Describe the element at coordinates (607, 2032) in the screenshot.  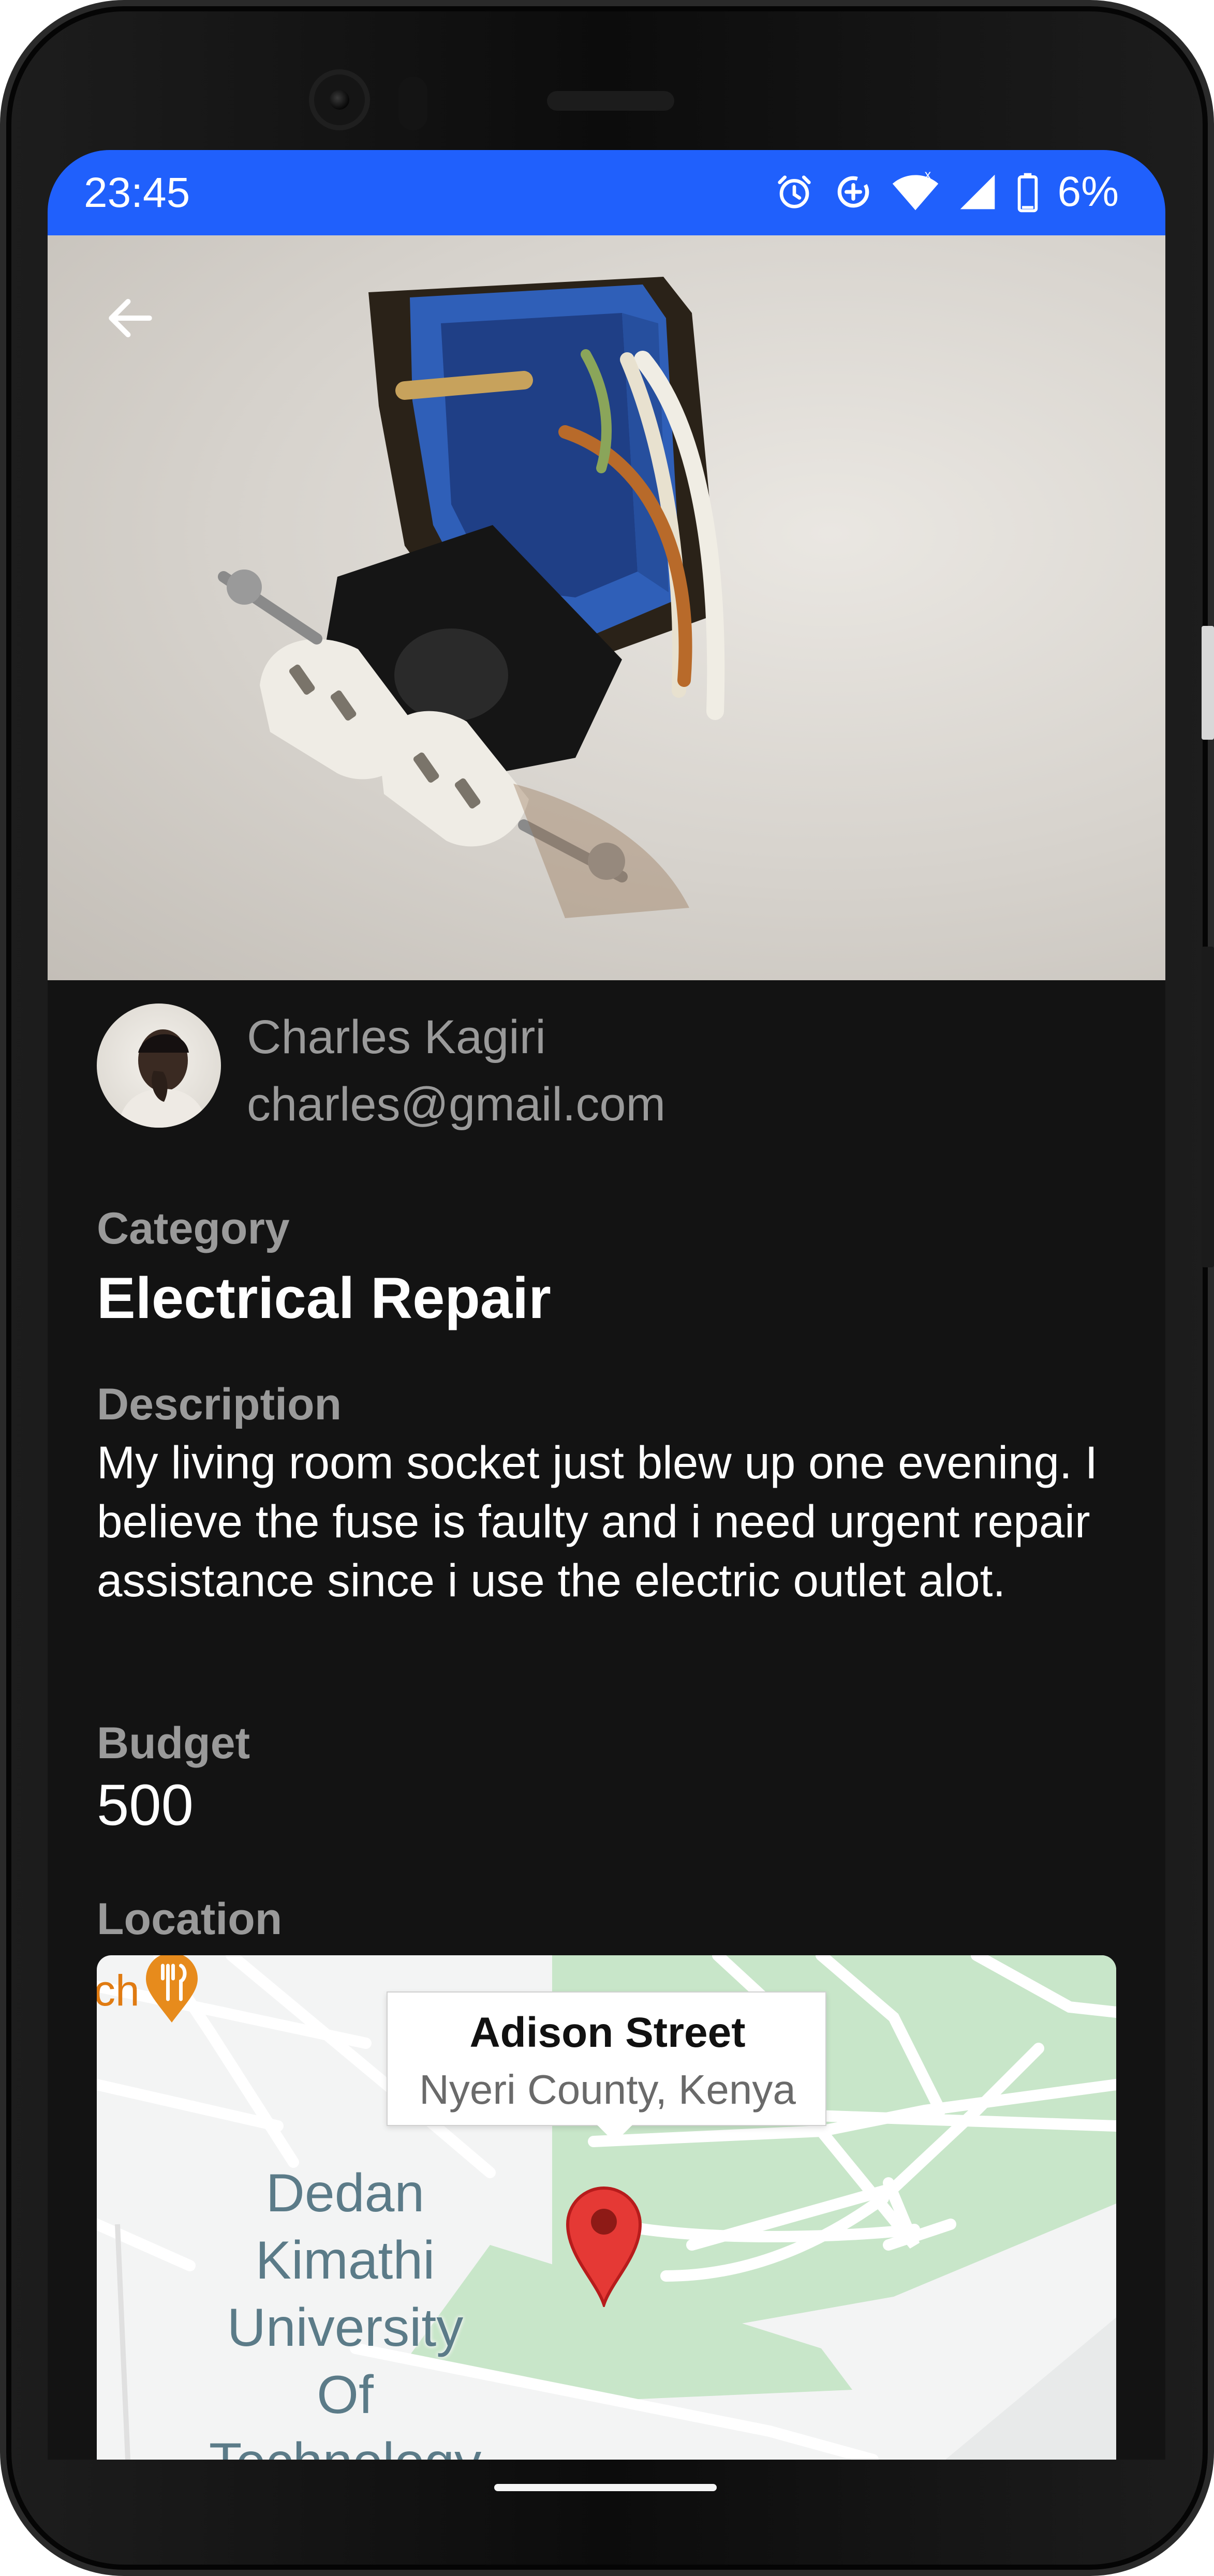
I see `info-window-title: Adison Street` at that location.